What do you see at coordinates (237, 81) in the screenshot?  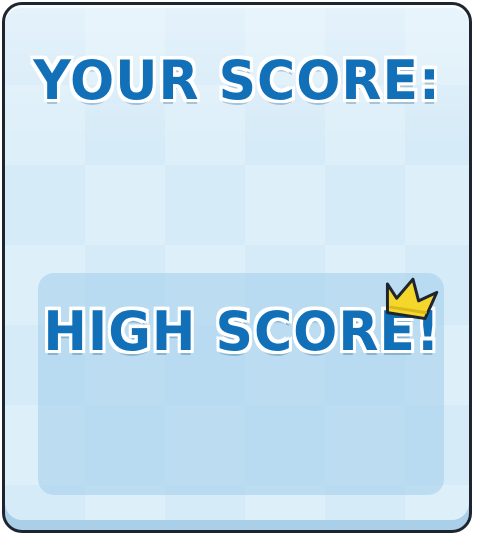 I see `your-score-title: YOUR SCORE:` at bounding box center [237, 81].